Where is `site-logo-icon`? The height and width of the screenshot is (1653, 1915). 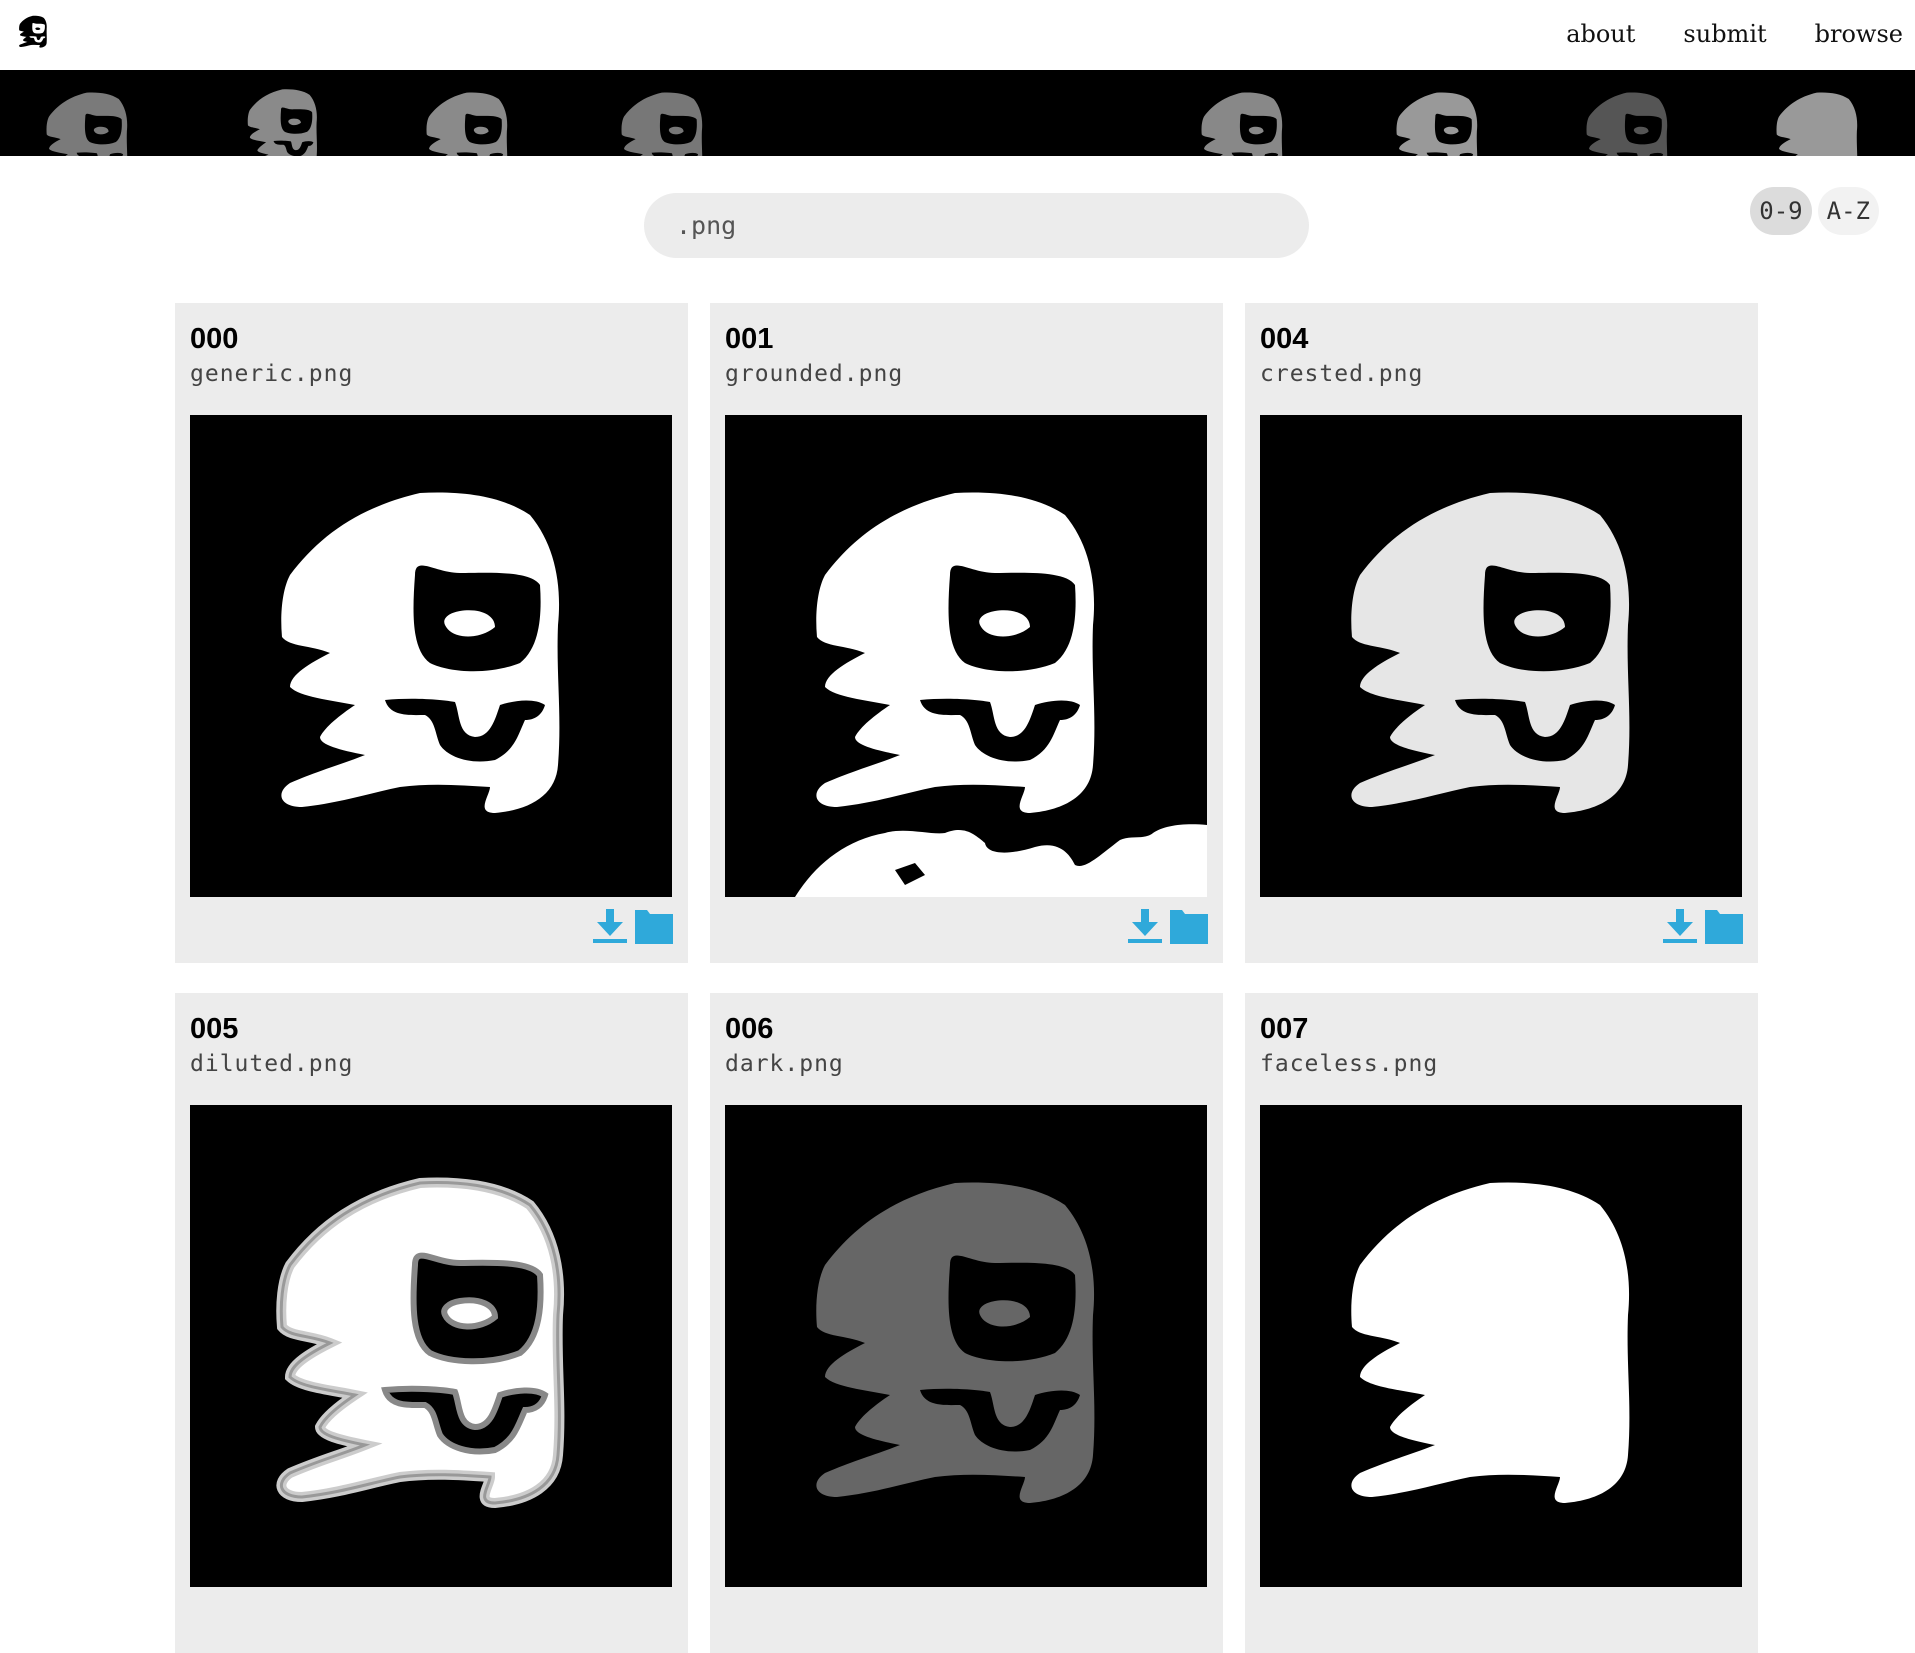 site-logo-icon is located at coordinates (34, 32).